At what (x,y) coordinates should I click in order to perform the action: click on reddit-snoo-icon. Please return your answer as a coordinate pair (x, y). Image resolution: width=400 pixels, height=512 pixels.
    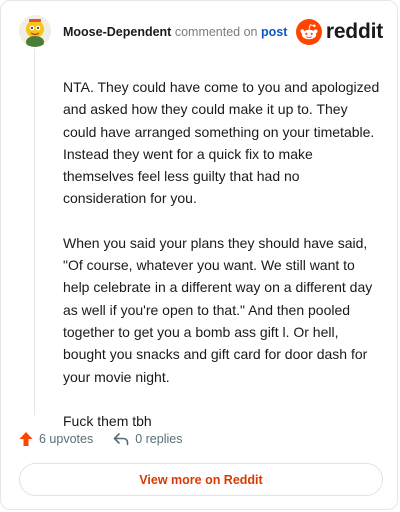
    Looking at the image, I should click on (308, 32).